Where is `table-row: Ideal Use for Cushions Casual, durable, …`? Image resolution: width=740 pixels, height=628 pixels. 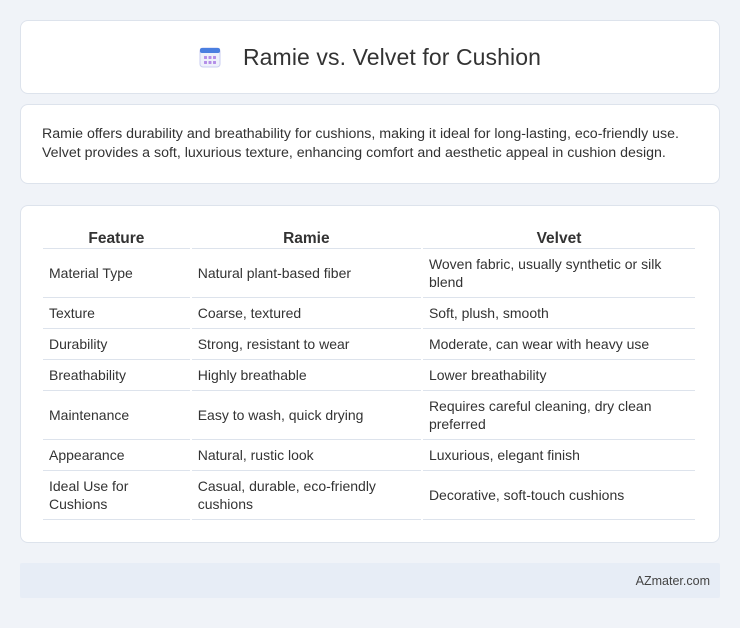
table-row: Ideal Use for Cushions Casual, durable, … is located at coordinates (369, 495).